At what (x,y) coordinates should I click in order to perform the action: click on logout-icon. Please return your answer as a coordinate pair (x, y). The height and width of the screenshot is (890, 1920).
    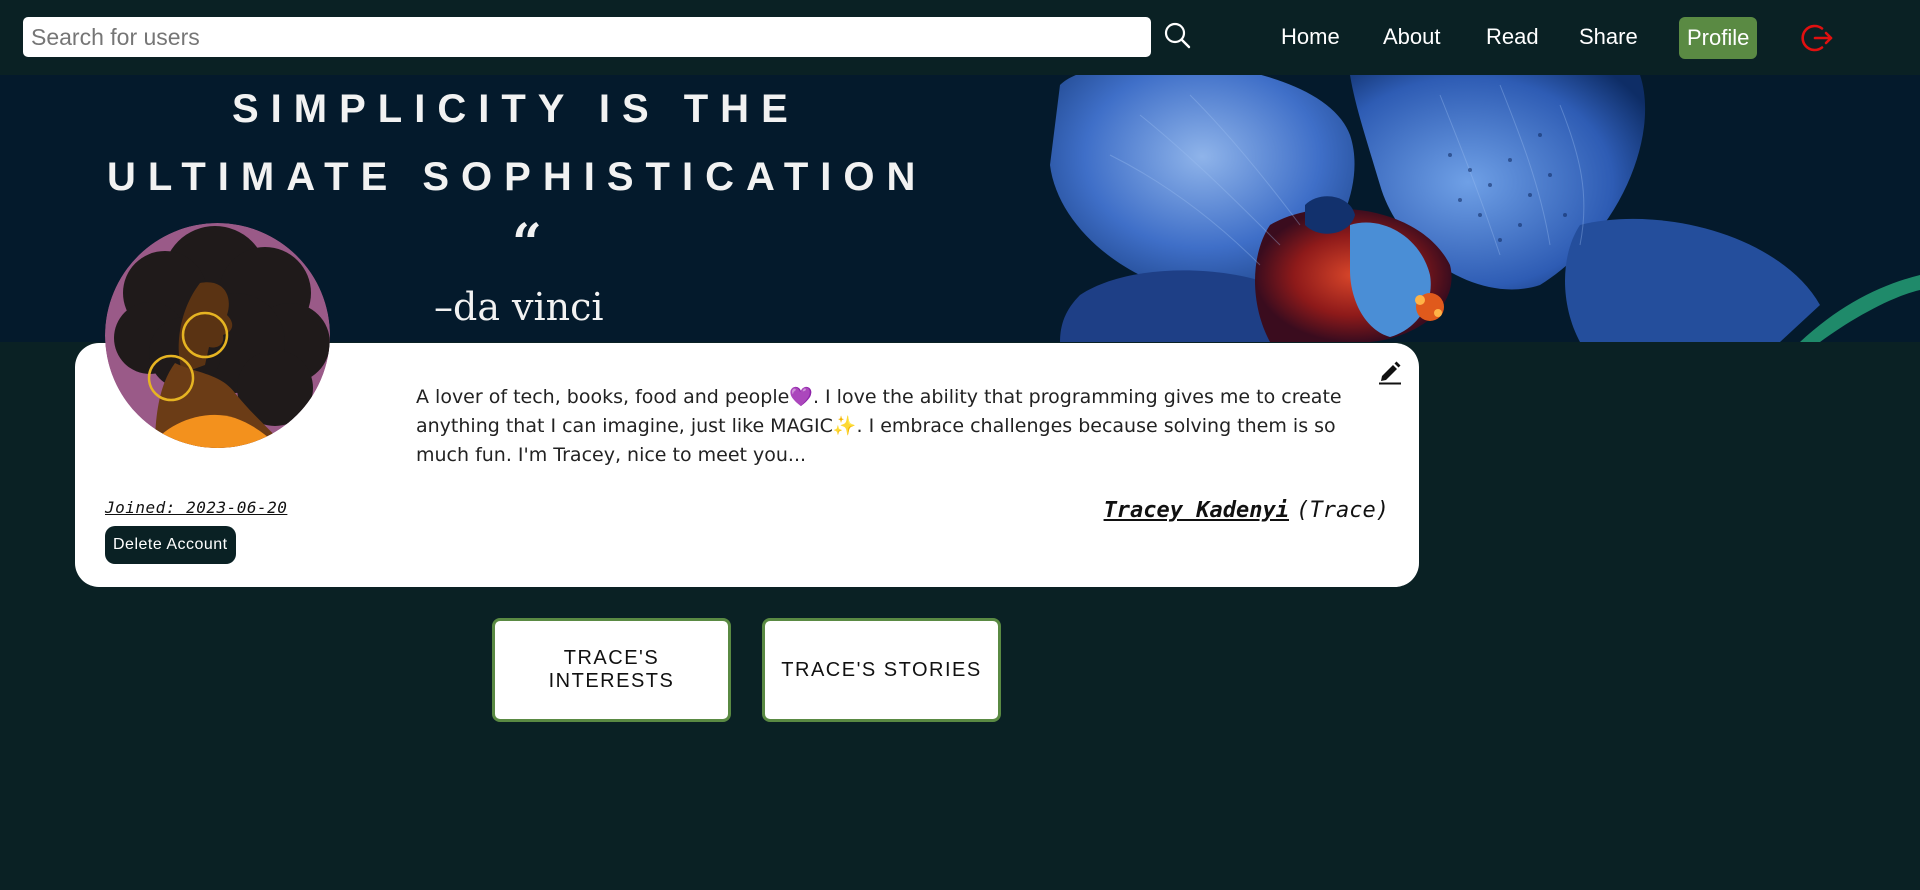
    Looking at the image, I should click on (1818, 38).